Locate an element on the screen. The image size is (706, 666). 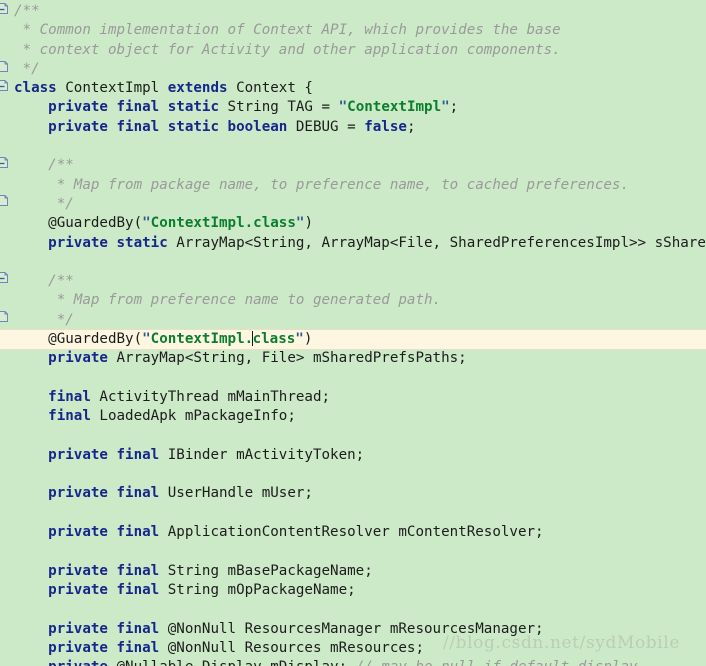
code-line: @GuardedBy("ContextImpl.class") is located at coordinates (353, 223).